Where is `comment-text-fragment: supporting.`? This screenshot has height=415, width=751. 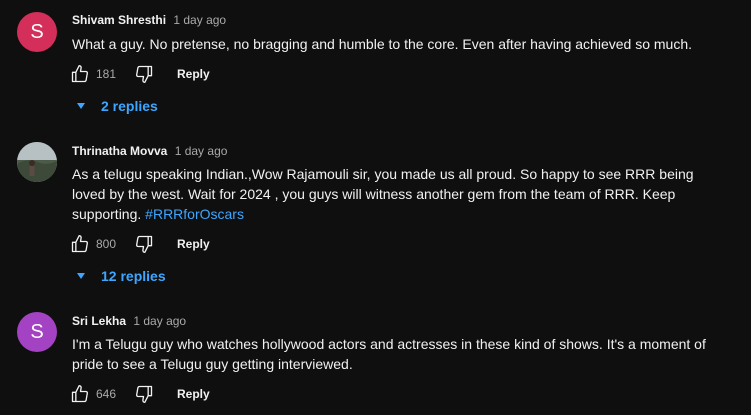 comment-text-fragment: supporting. is located at coordinates (109, 214).